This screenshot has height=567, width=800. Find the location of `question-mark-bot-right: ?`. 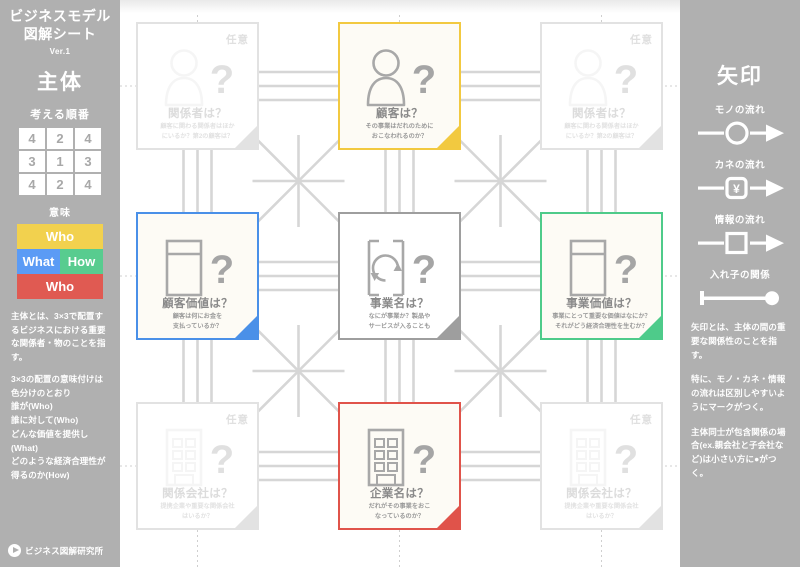

question-mark-bot-right: ? is located at coordinates (626, 460).